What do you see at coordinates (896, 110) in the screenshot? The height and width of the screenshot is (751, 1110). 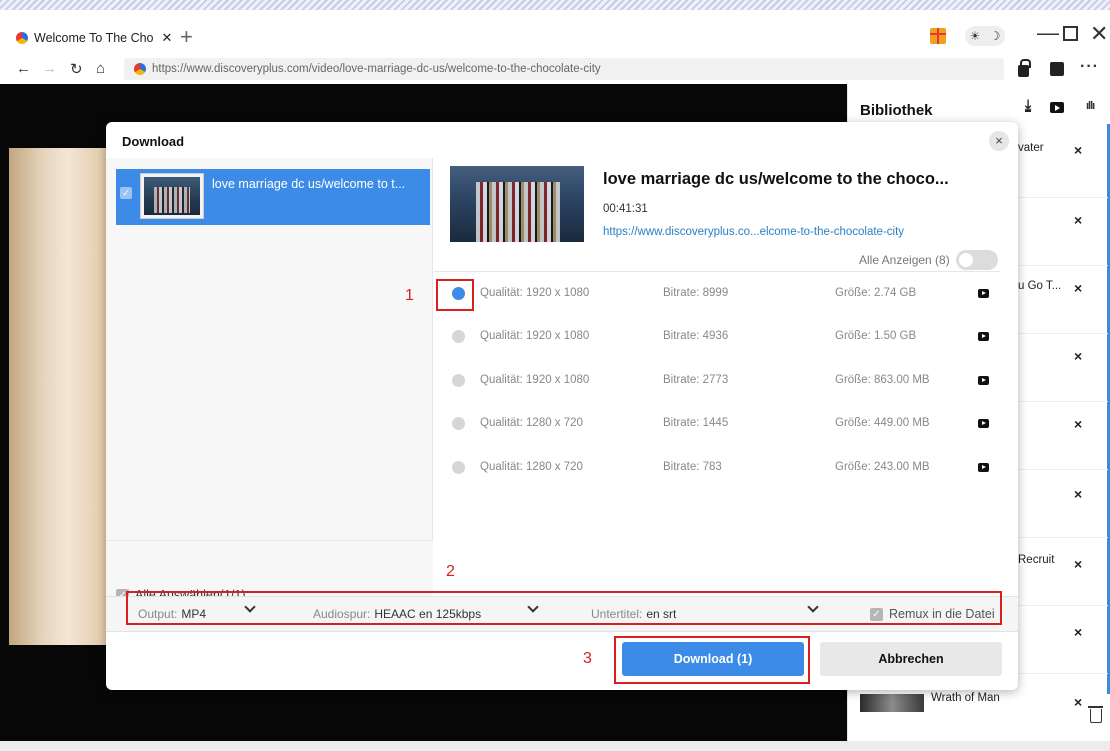 I see `library-title: Bibliothek` at bounding box center [896, 110].